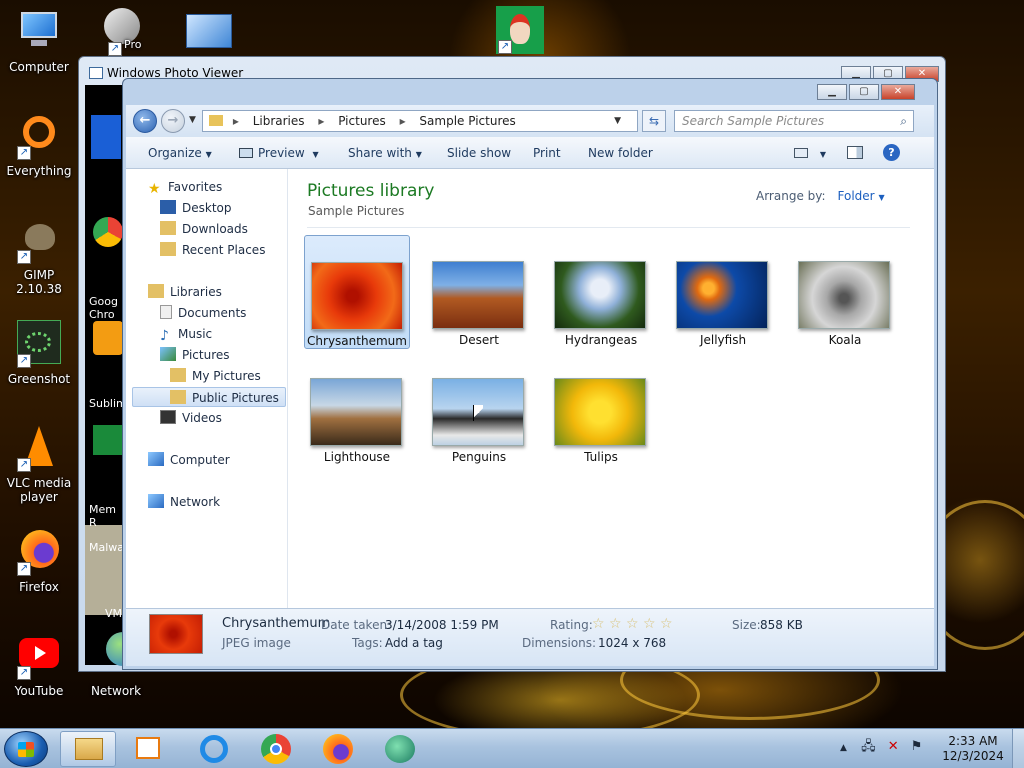  Describe the element at coordinates (868, 746) in the screenshot. I see `network-status-icon: 🖧` at that location.